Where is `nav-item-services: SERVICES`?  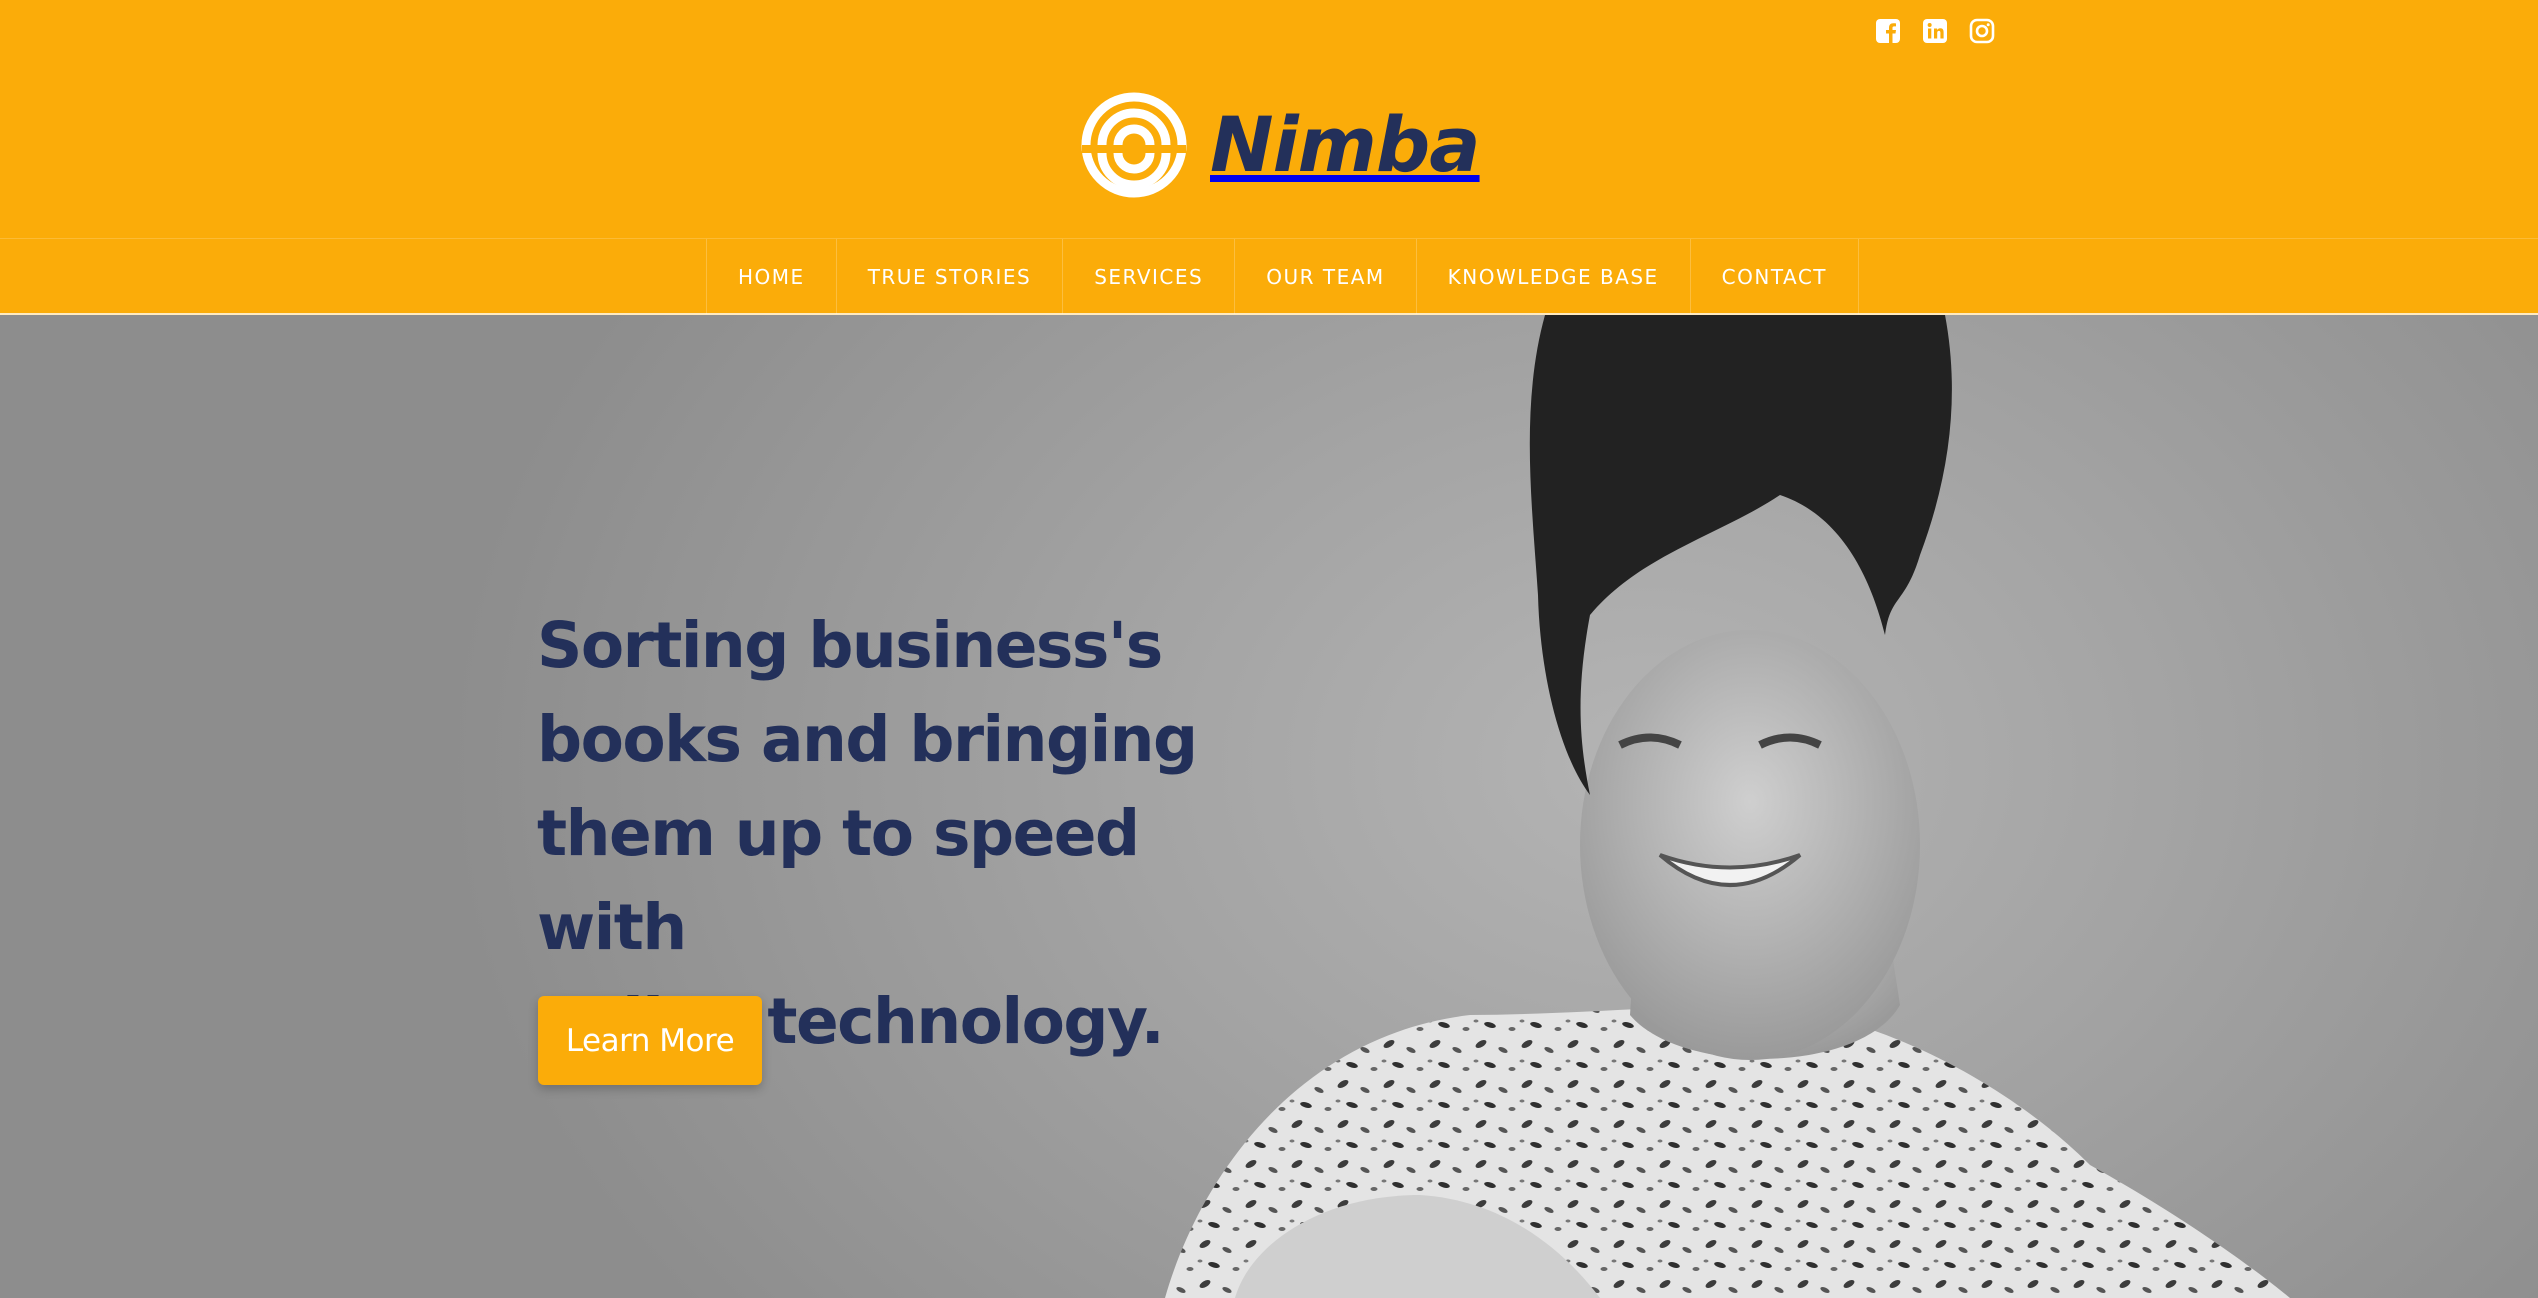
nav-item-services: SERVICES is located at coordinates (1149, 276).